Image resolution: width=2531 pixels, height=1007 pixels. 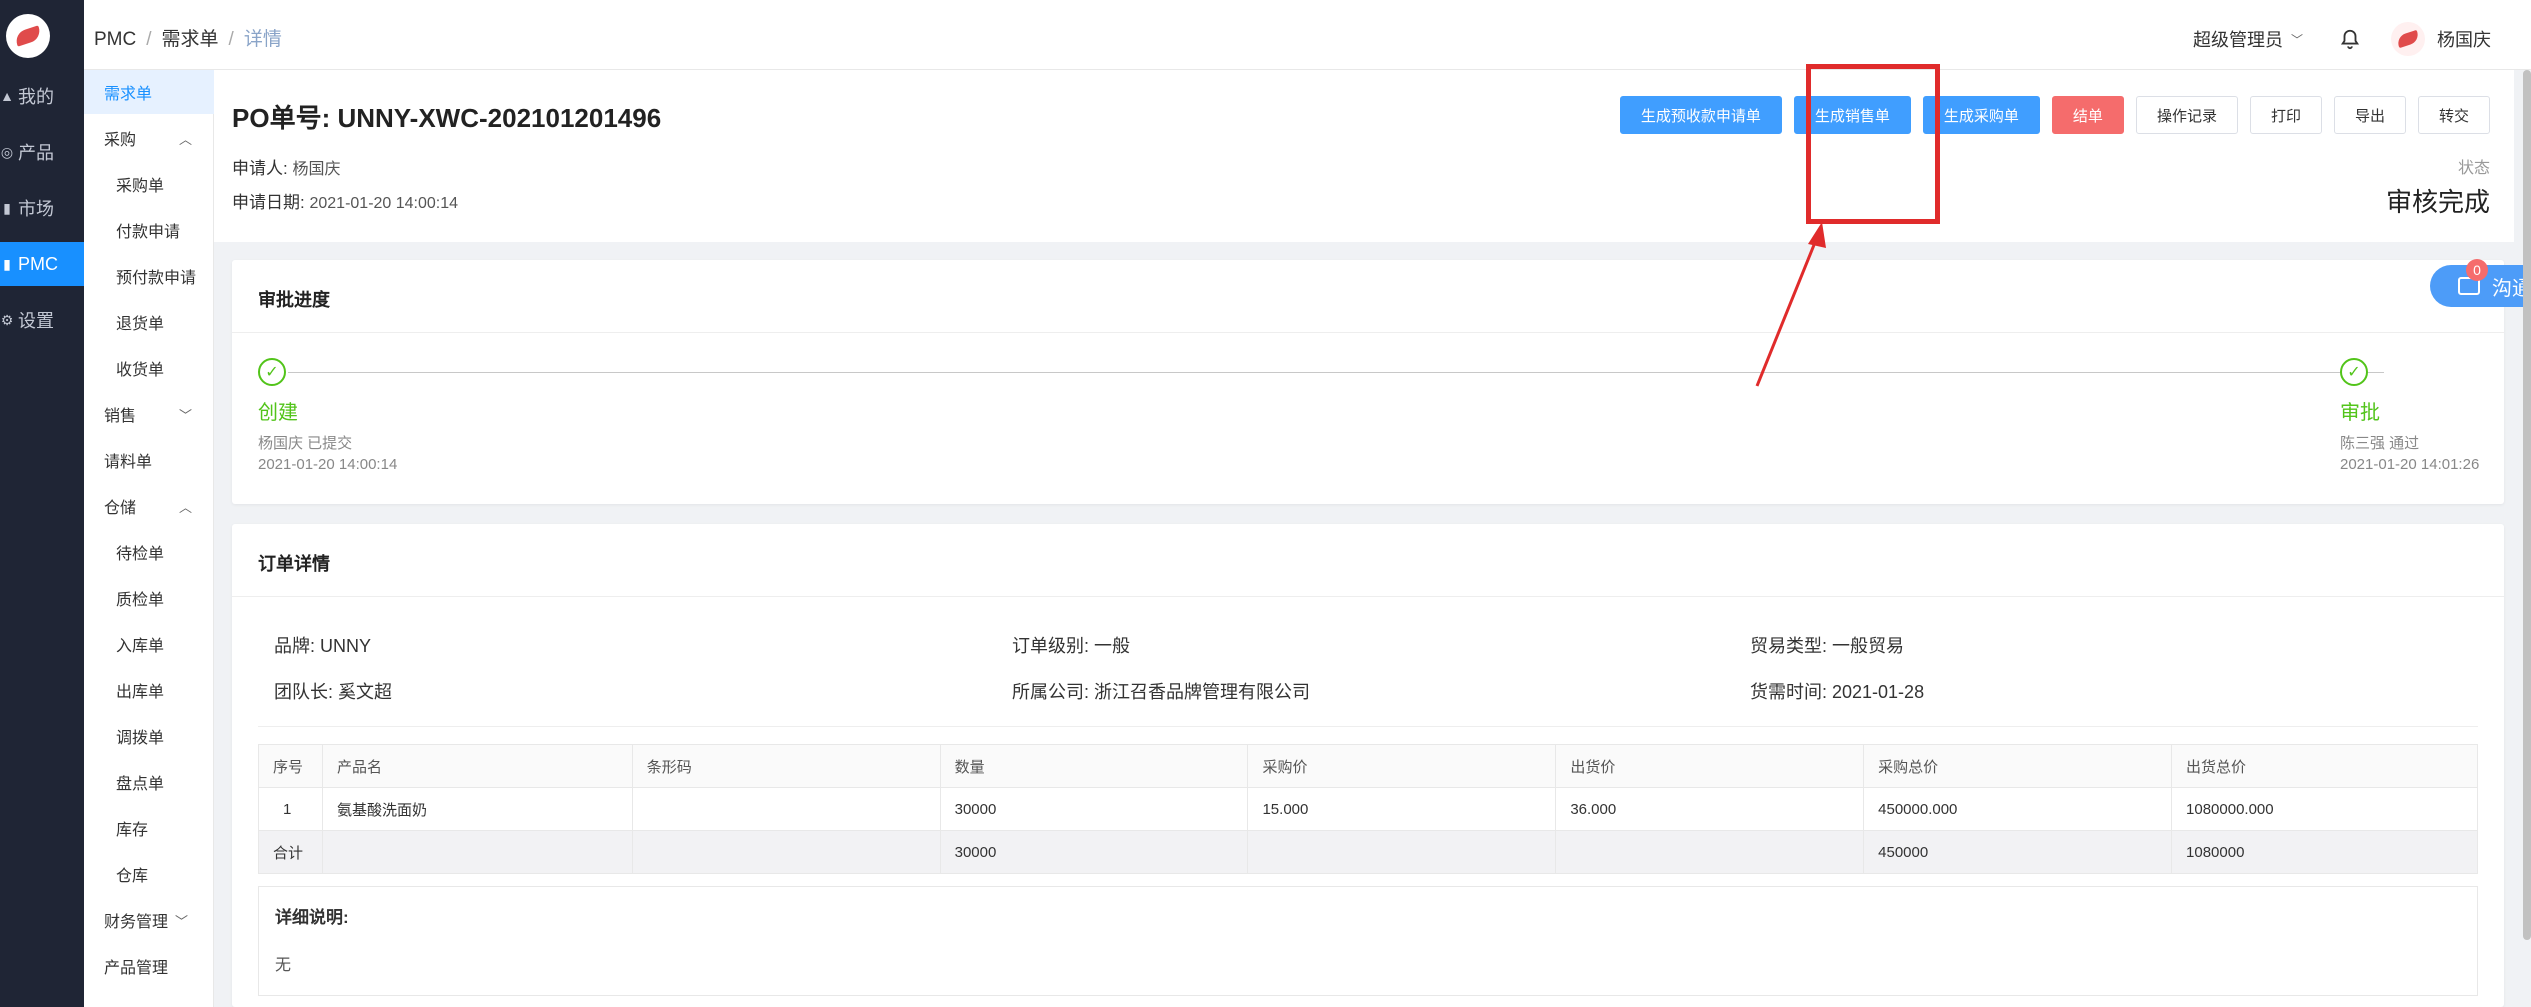 I want to click on nav-my: ▲ 我的, so click(x=42, y=96).